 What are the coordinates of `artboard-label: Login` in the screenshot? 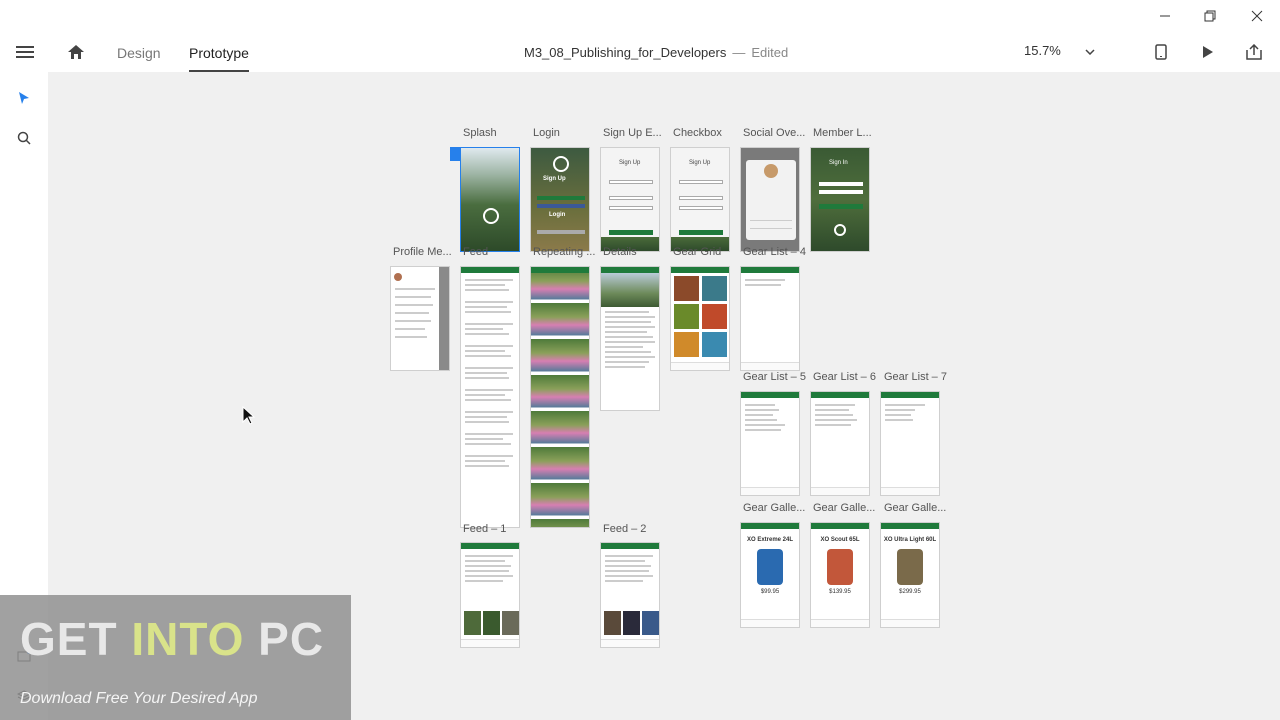 It's located at (546, 133).